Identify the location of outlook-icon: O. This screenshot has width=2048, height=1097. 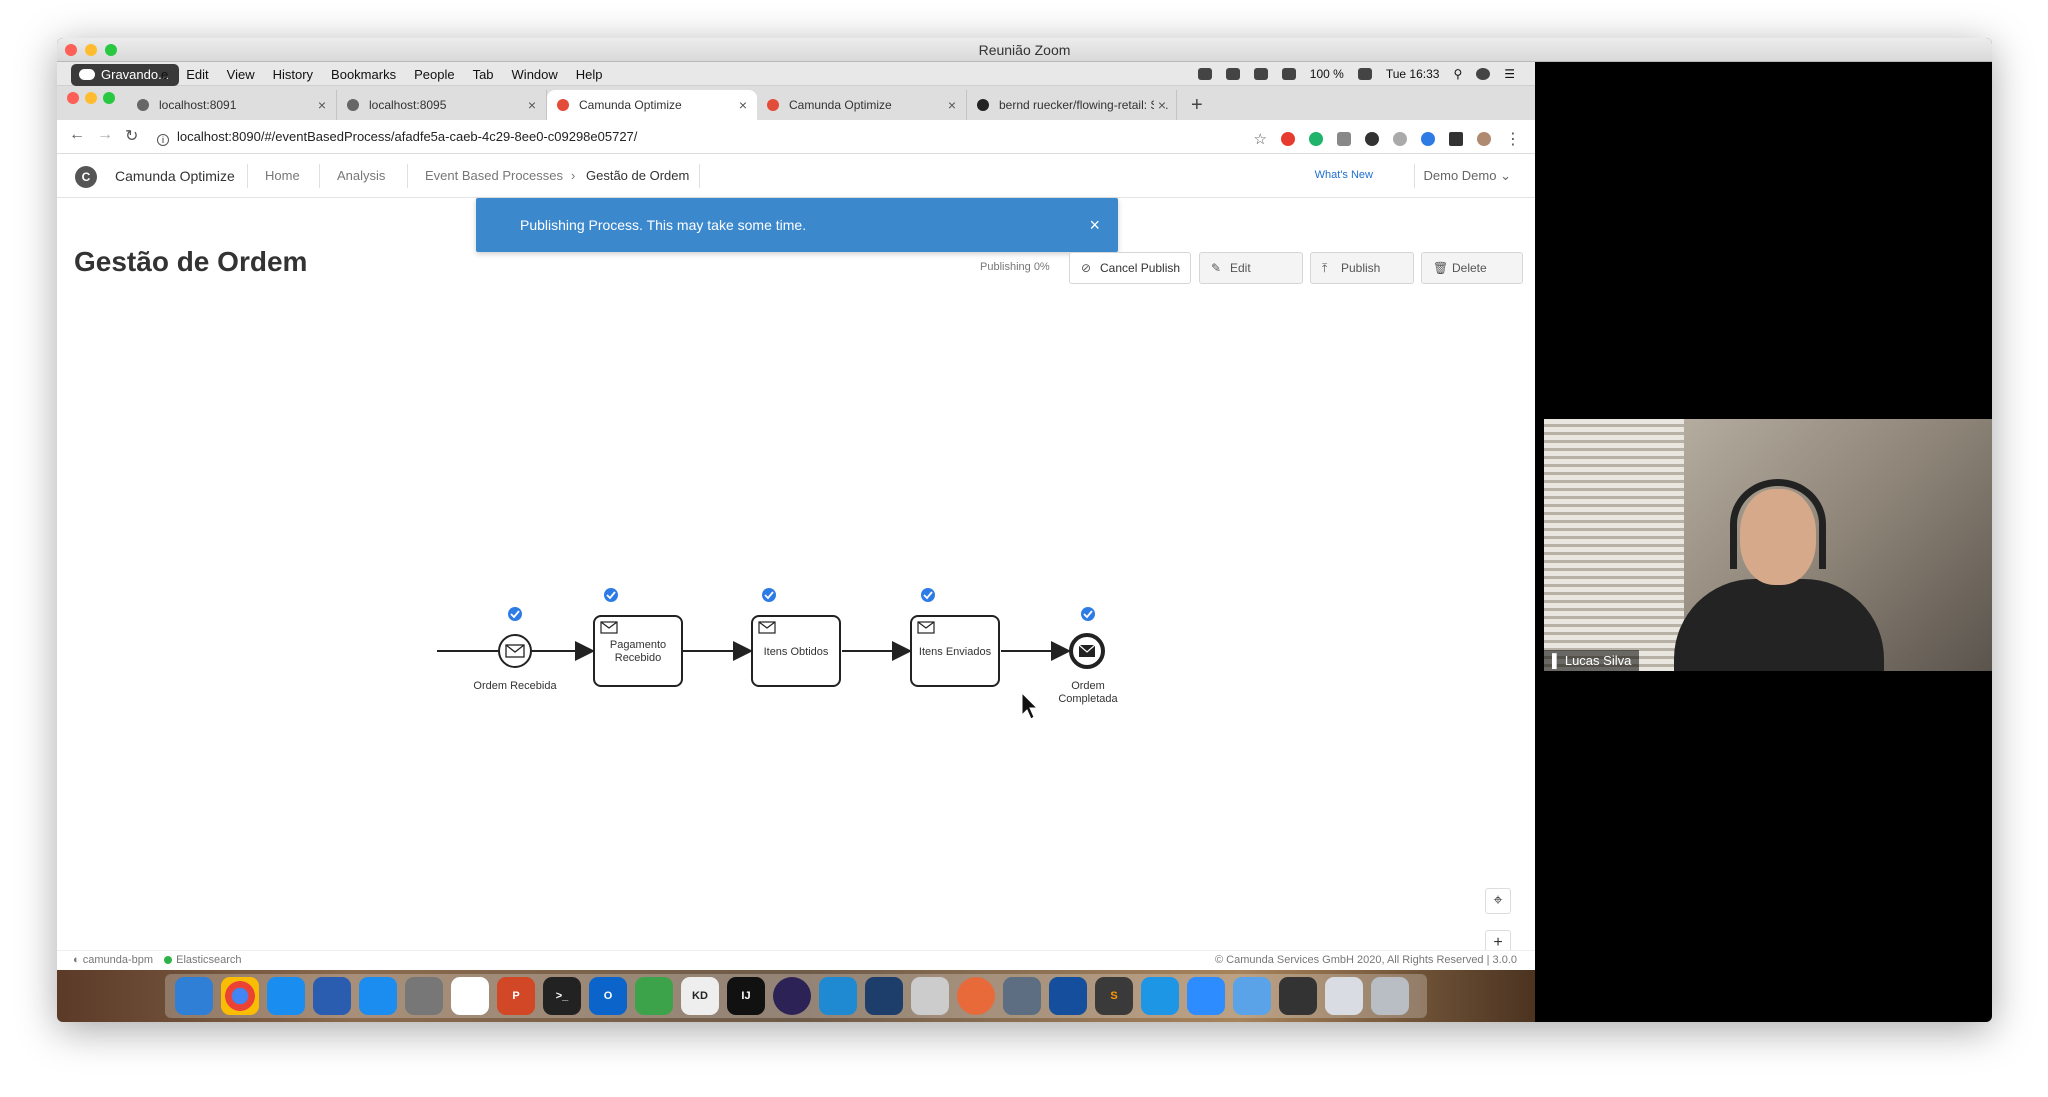
(608, 996).